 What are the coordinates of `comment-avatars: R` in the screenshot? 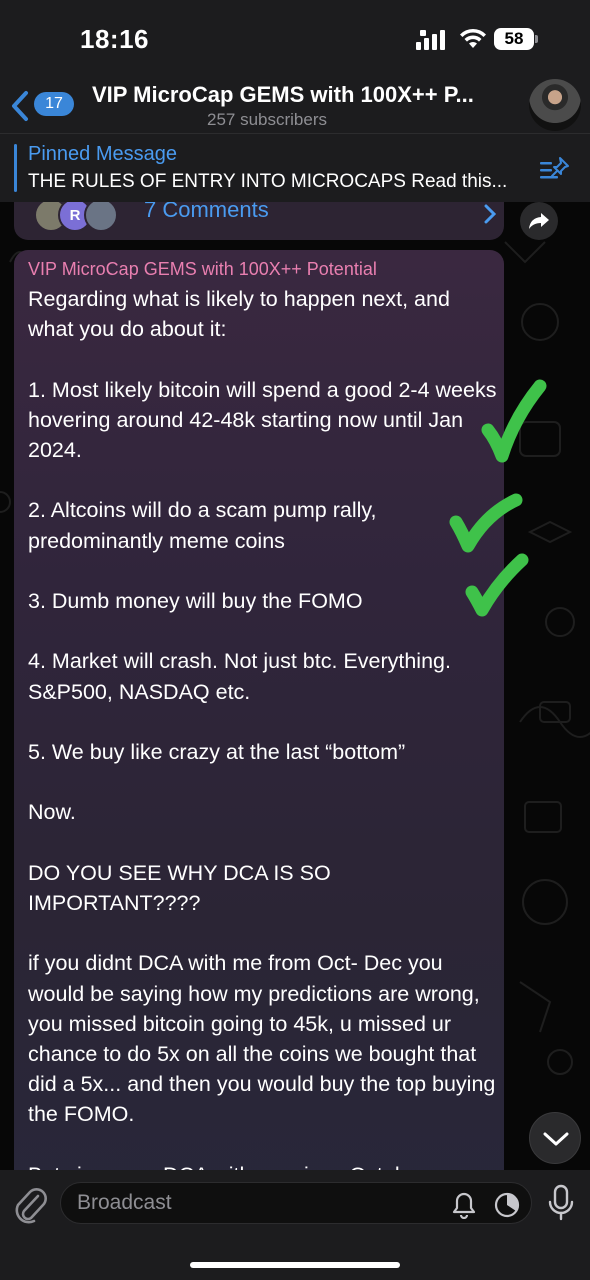 It's located at (89, 217).